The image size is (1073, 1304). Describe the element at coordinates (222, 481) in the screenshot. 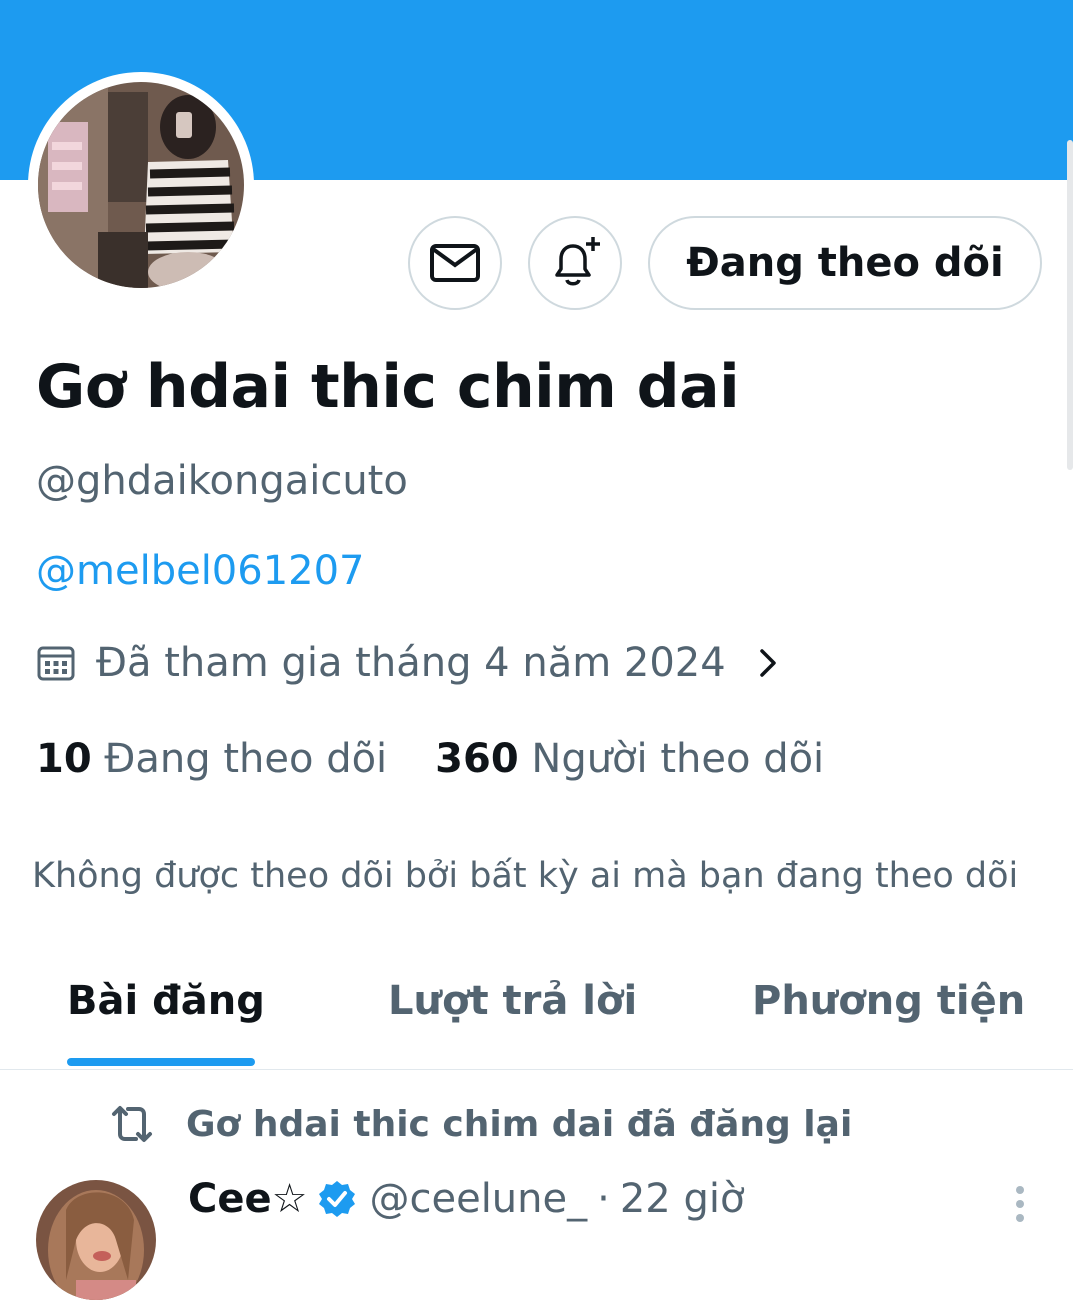

I see `profile-handle: @ghdaikongaicuto` at that location.